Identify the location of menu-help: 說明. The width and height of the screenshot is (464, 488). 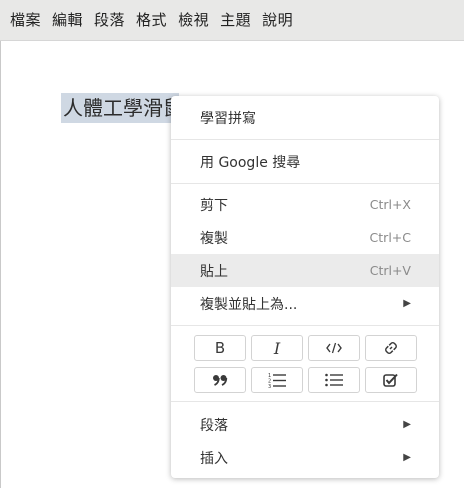
(277, 20).